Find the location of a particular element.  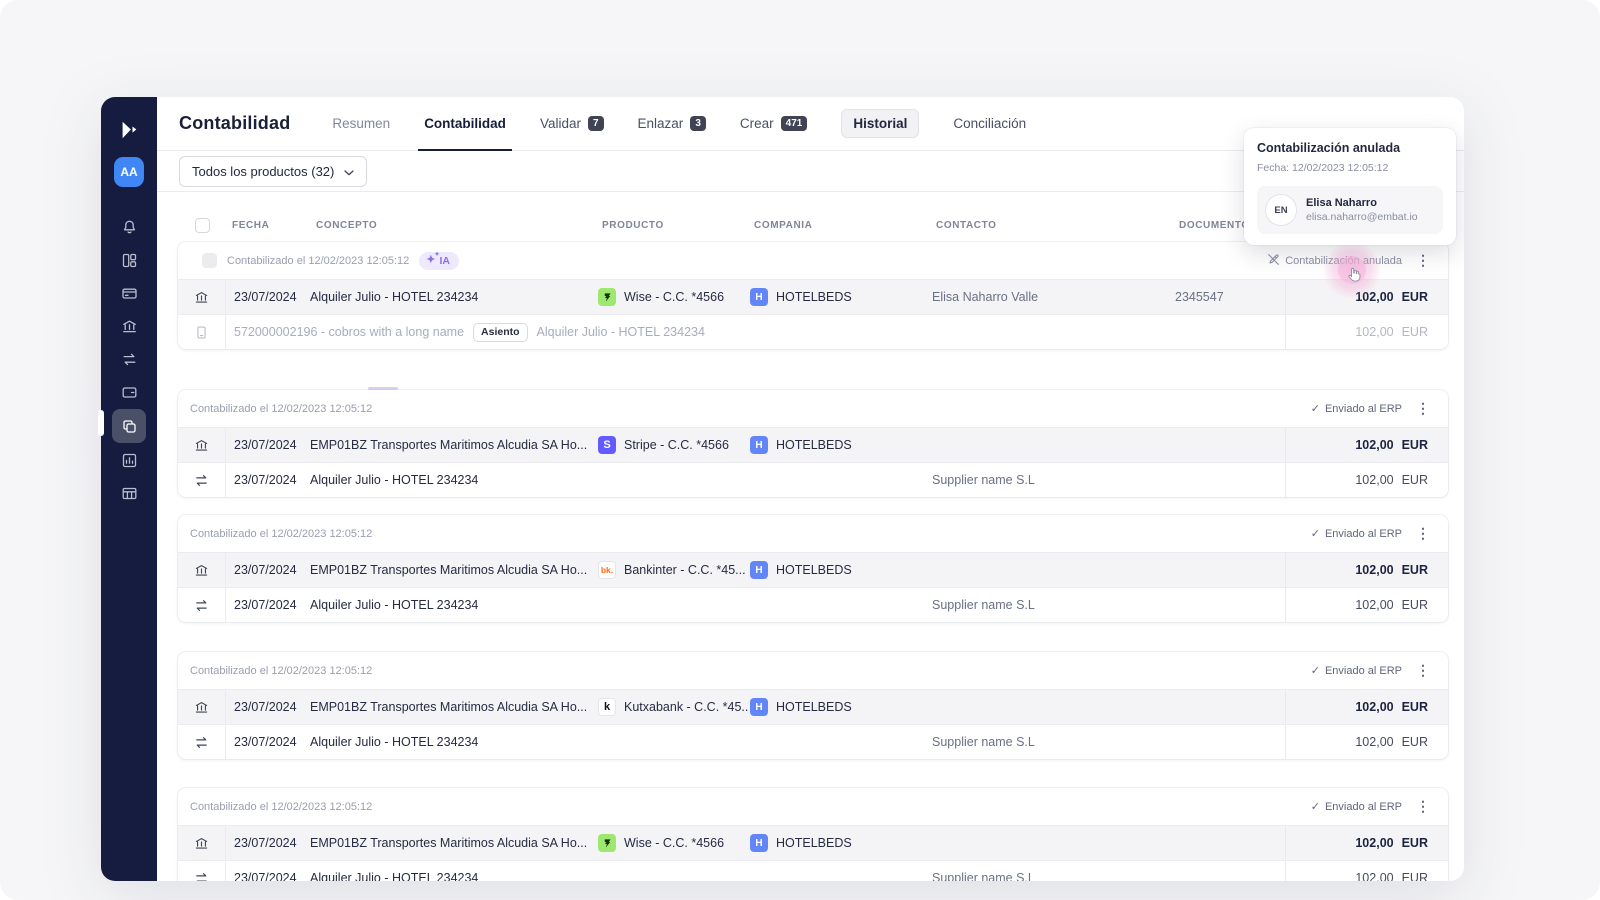

asiento-badge: Asiento is located at coordinates (500, 332).